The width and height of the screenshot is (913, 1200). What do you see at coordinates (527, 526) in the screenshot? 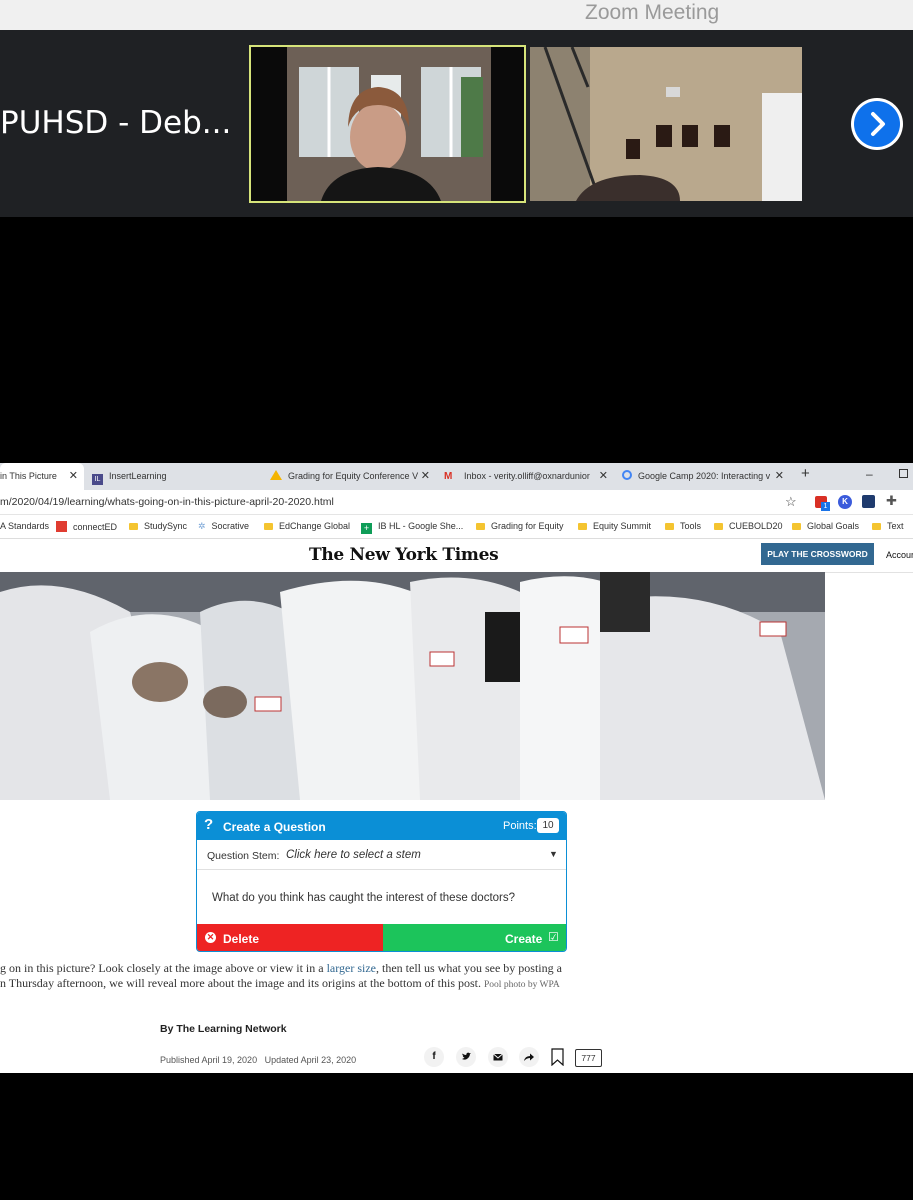
I see `bookmark-label: Grading for Equity` at bounding box center [527, 526].